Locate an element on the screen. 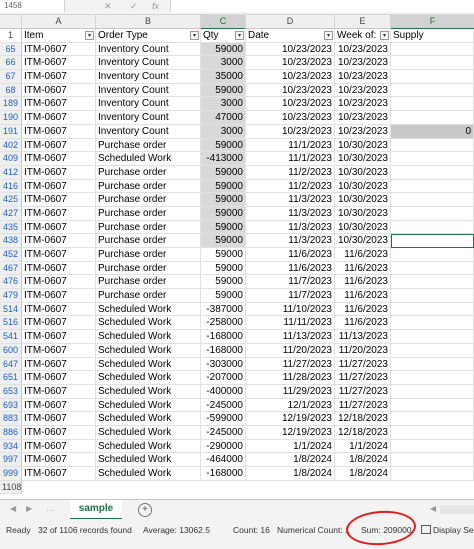  row-number: 541 is located at coordinates (11, 337).